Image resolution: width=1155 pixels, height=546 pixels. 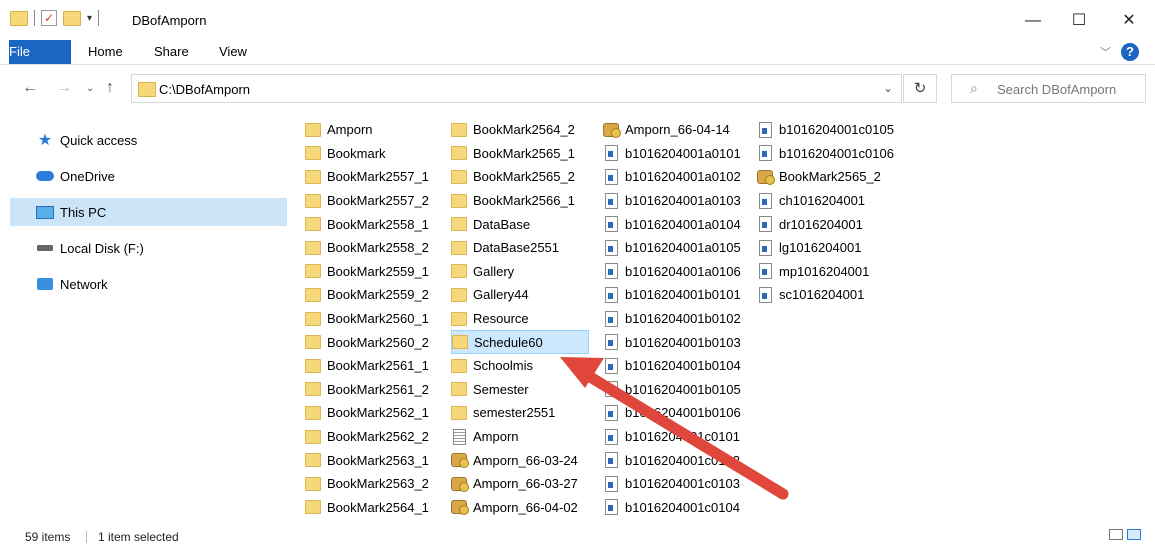 I want to click on file-item: b1016204001a0105, so click(x=673, y=248).